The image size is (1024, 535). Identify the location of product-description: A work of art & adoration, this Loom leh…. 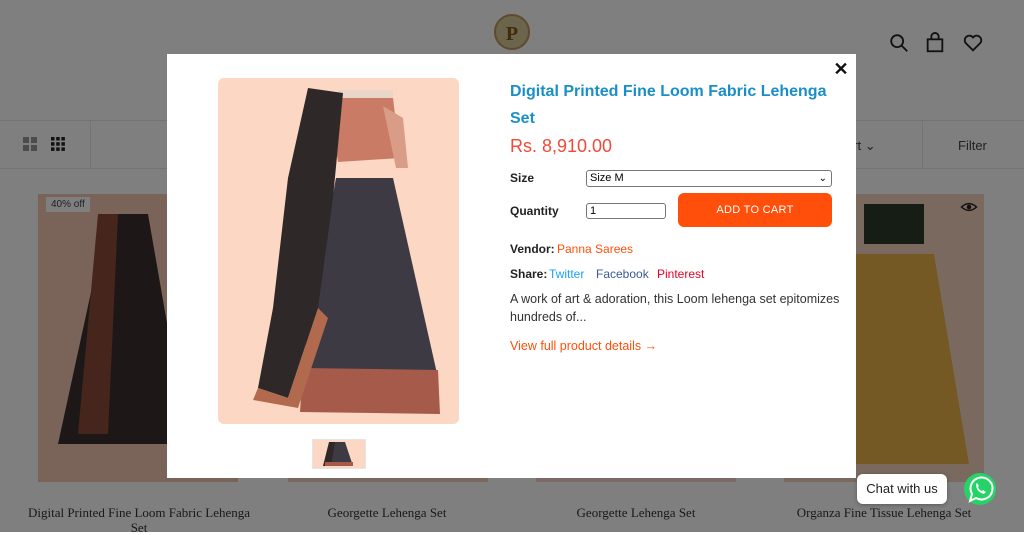
(675, 308).